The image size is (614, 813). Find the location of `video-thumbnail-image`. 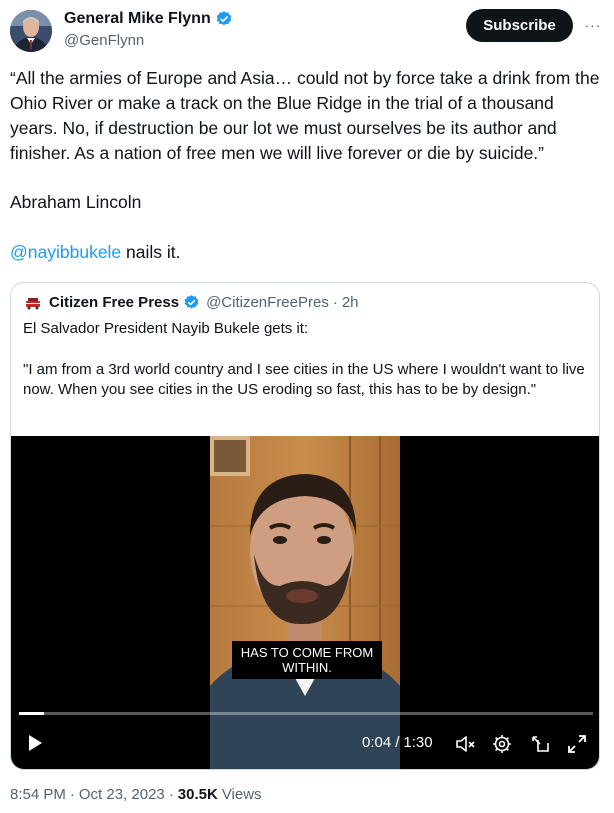

video-thumbnail-image is located at coordinates (305, 602).